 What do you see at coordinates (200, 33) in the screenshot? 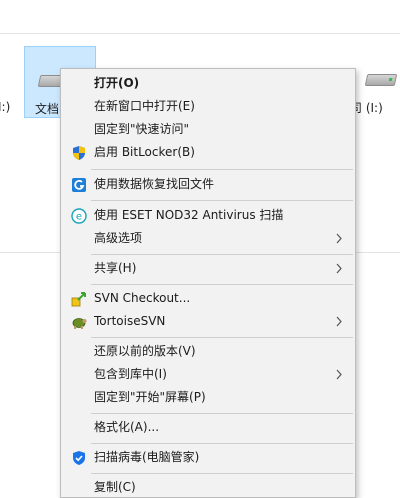
I see `top-divider` at bounding box center [200, 33].